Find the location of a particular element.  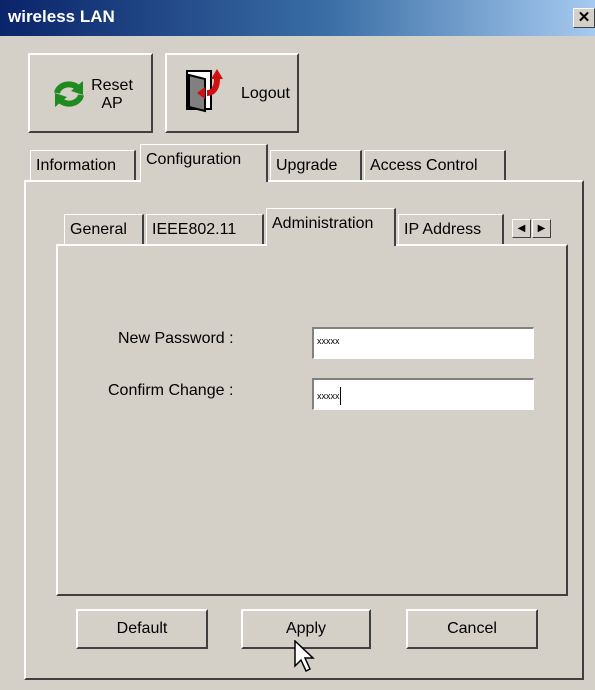

new-password-field: xxxxx is located at coordinates (423, 343).